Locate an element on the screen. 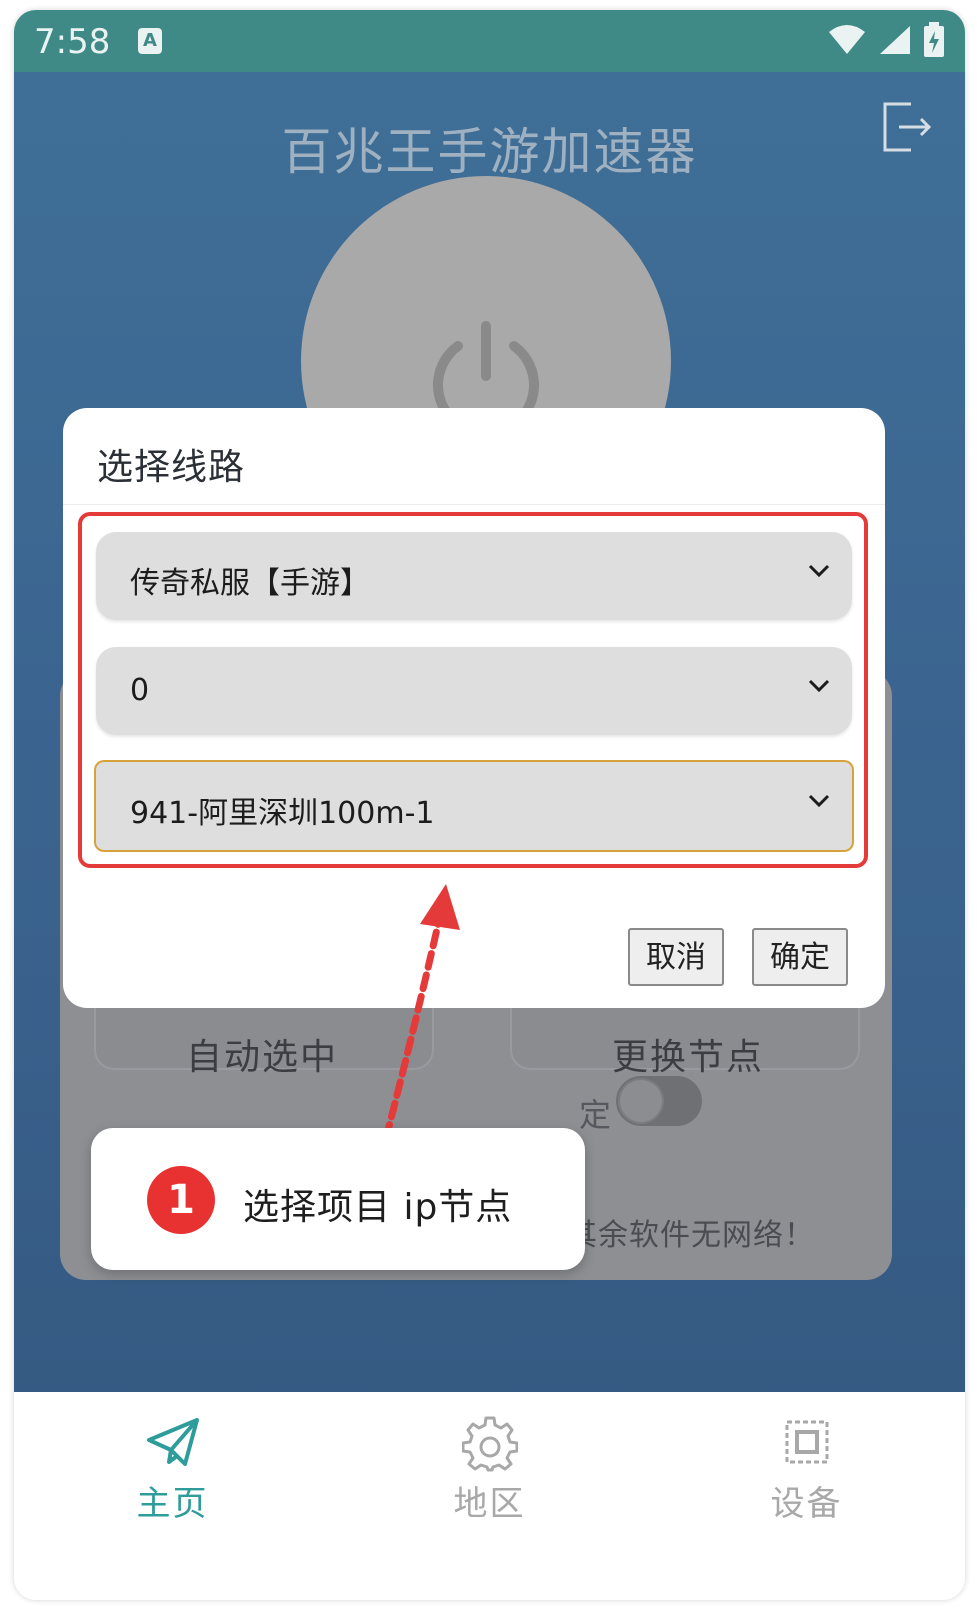 This screenshot has width=977, height=1610. nav-home-label: 主页 is located at coordinates (172, 1504).